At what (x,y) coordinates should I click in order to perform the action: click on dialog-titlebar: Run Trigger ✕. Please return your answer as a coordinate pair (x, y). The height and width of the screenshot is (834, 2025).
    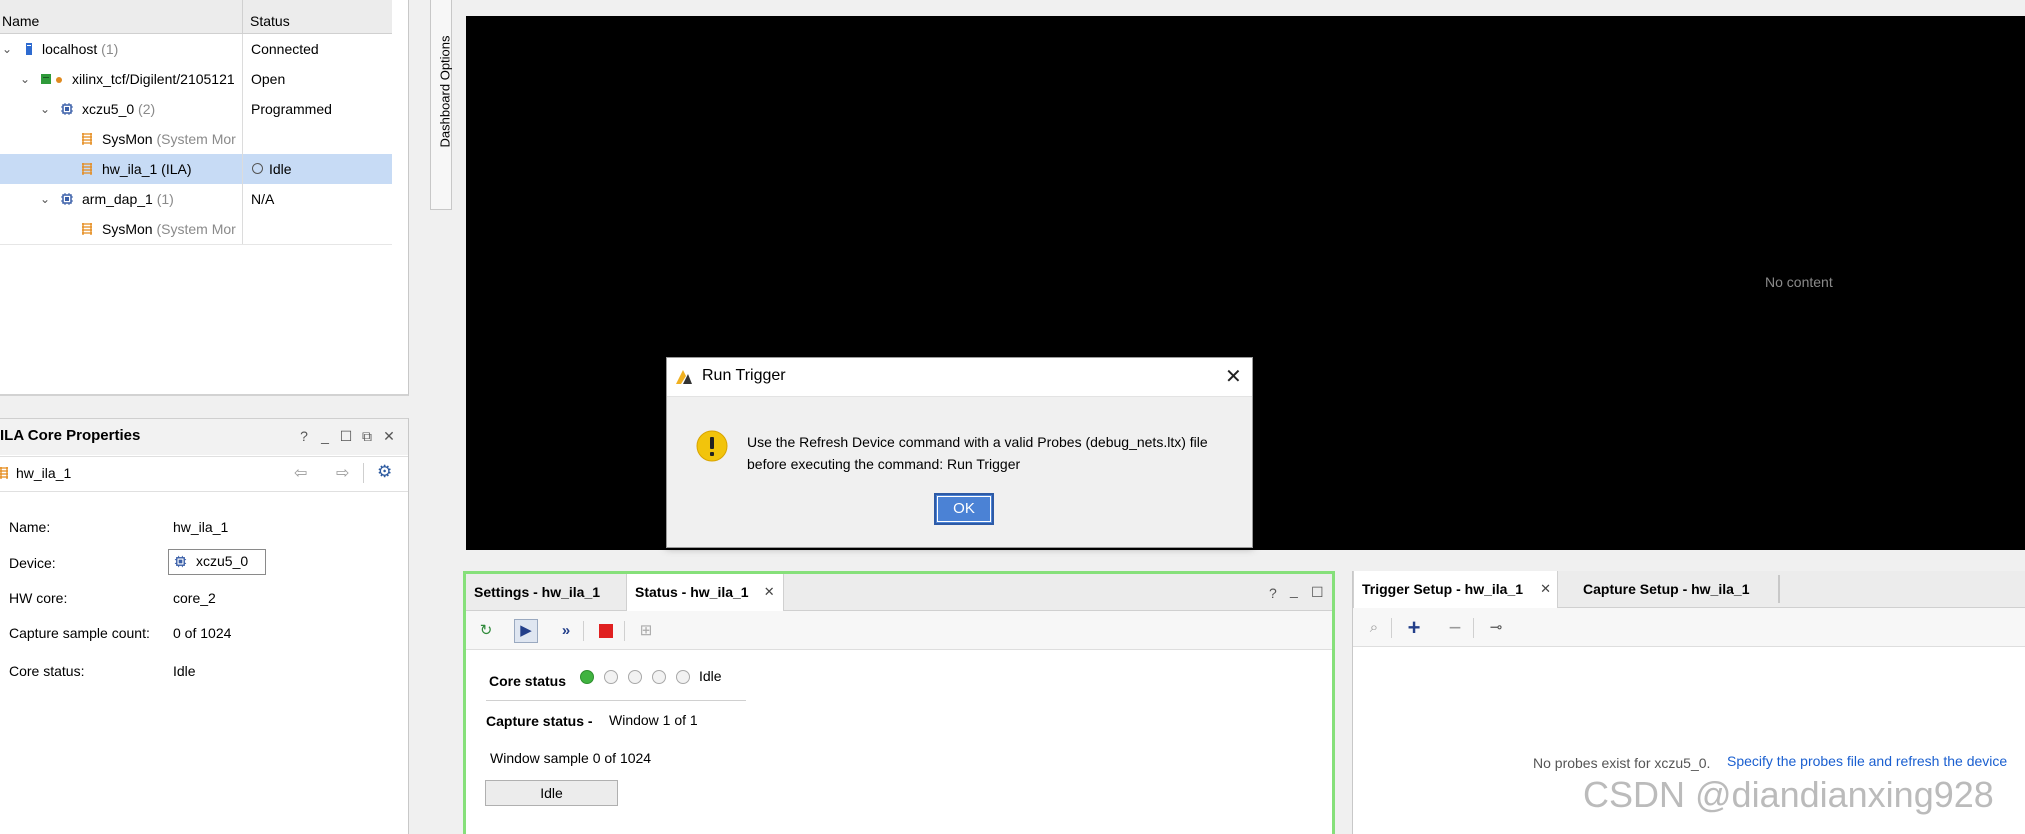
    Looking at the image, I should click on (959, 377).